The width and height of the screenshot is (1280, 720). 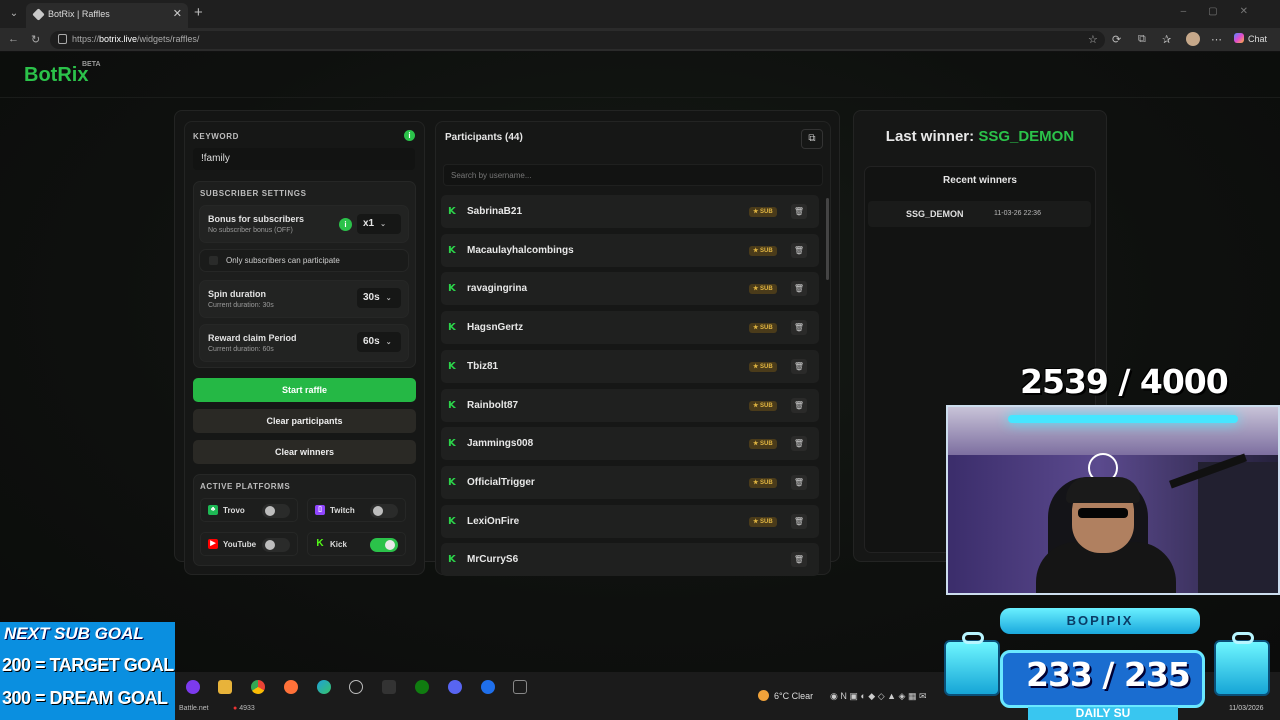 What do you see at coordinates (488, 687) in the screenshot?
I see `battle-net-icon` at bounding box center [488, 687].